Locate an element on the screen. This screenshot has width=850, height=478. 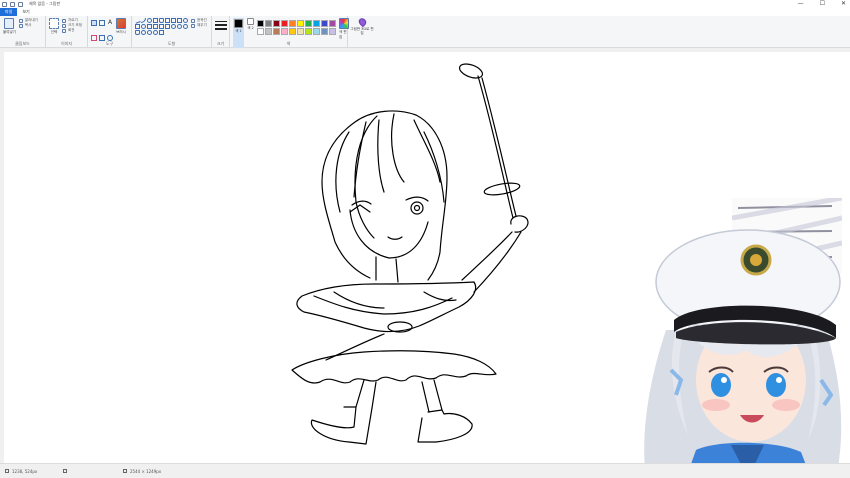
ribbon-tabs: 파일 보기 is located at coordinates (425, 12).